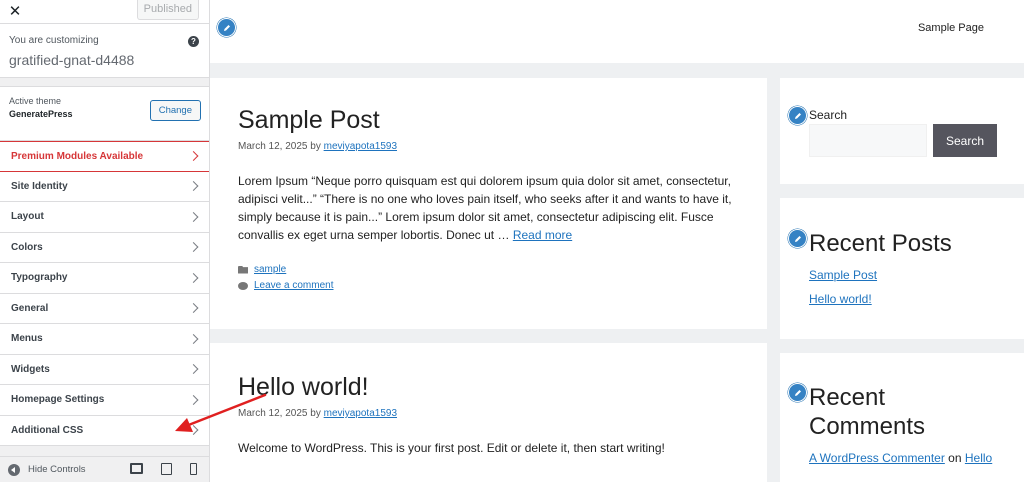 The image size is (1024, 482). I want to click on menu-item-site-identity: Site Identity, so click(104, 186).